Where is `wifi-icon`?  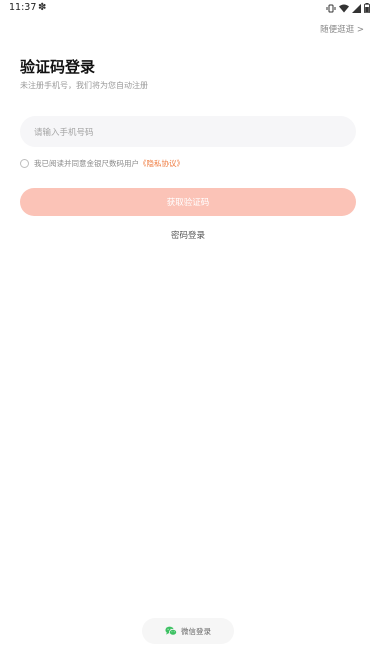
wifi-icon is located at coordinates (344, 8).